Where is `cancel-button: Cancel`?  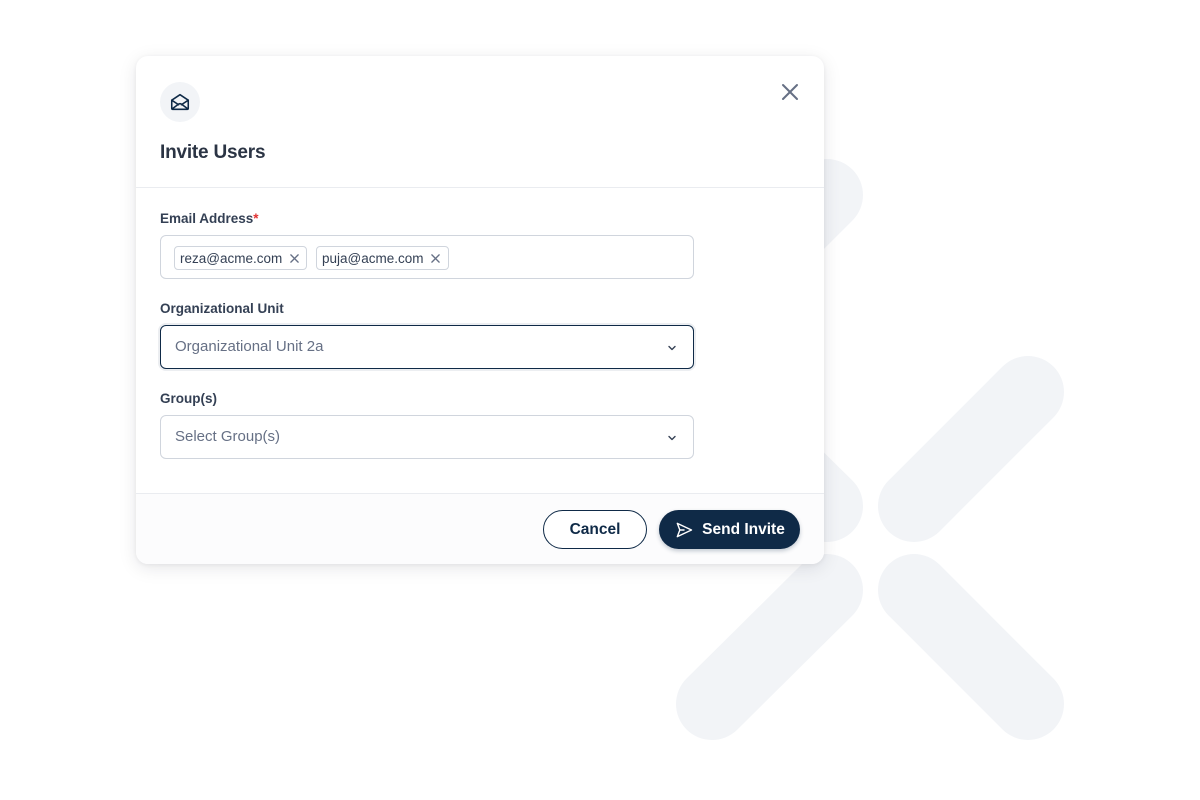 cancel-button: Cancel is located at coordinates (595, 529).